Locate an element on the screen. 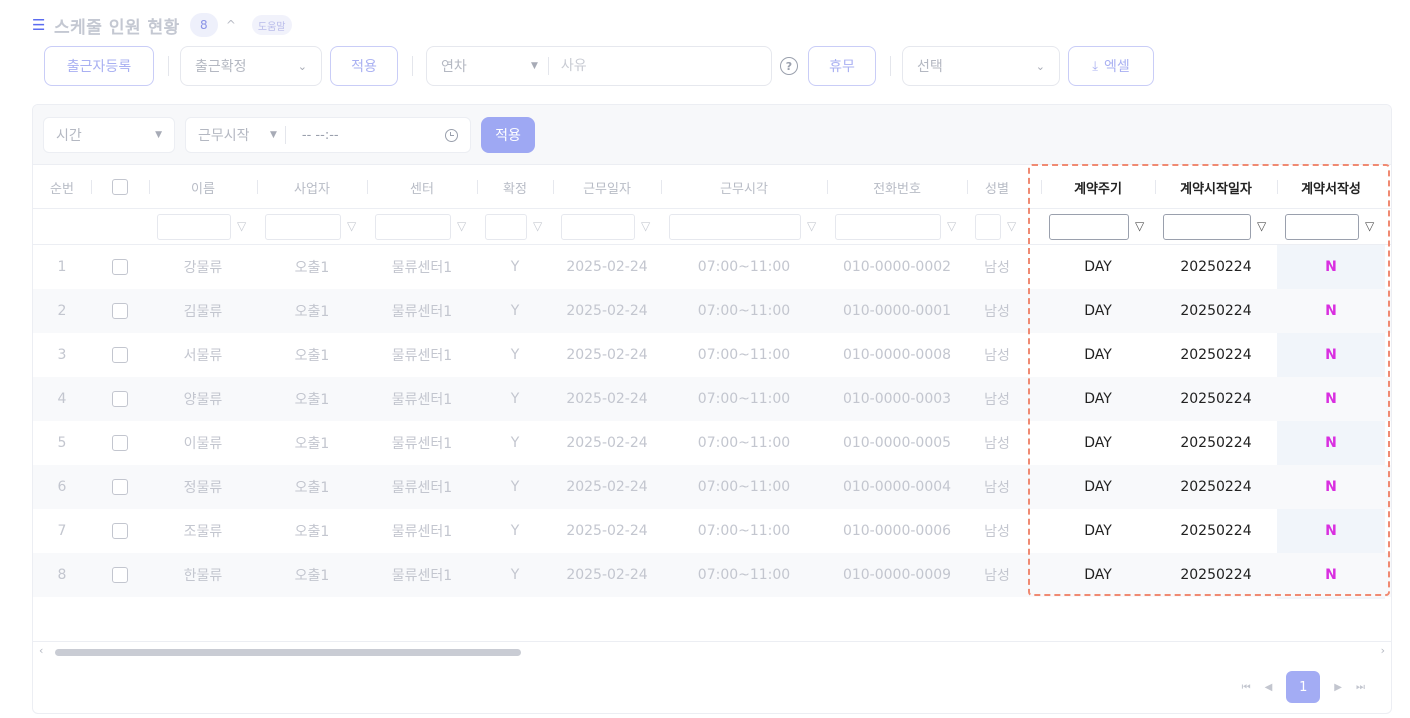  help-badge: 도움말 is located at coordinates (271, 25).